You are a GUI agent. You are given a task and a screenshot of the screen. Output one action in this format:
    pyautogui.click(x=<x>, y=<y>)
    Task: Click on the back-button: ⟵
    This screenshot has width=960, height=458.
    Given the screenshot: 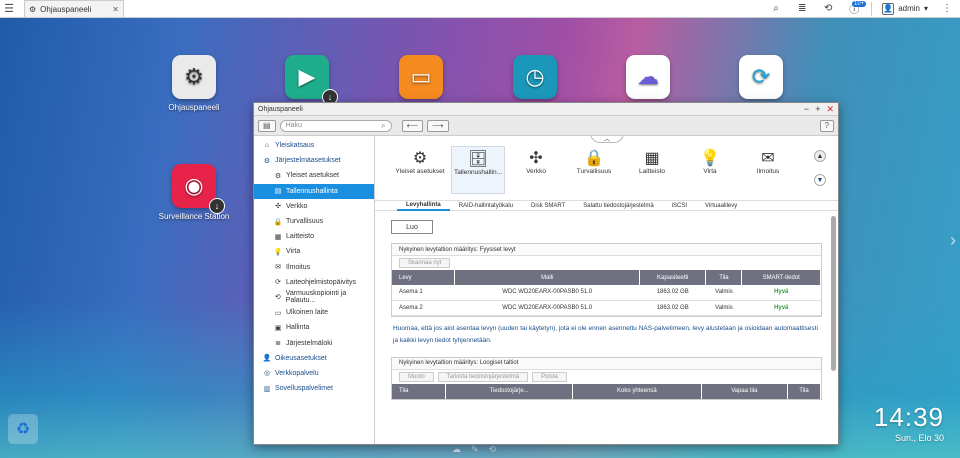 What is the action you would take?
    pyautogui.click(x=412, y=125)
    